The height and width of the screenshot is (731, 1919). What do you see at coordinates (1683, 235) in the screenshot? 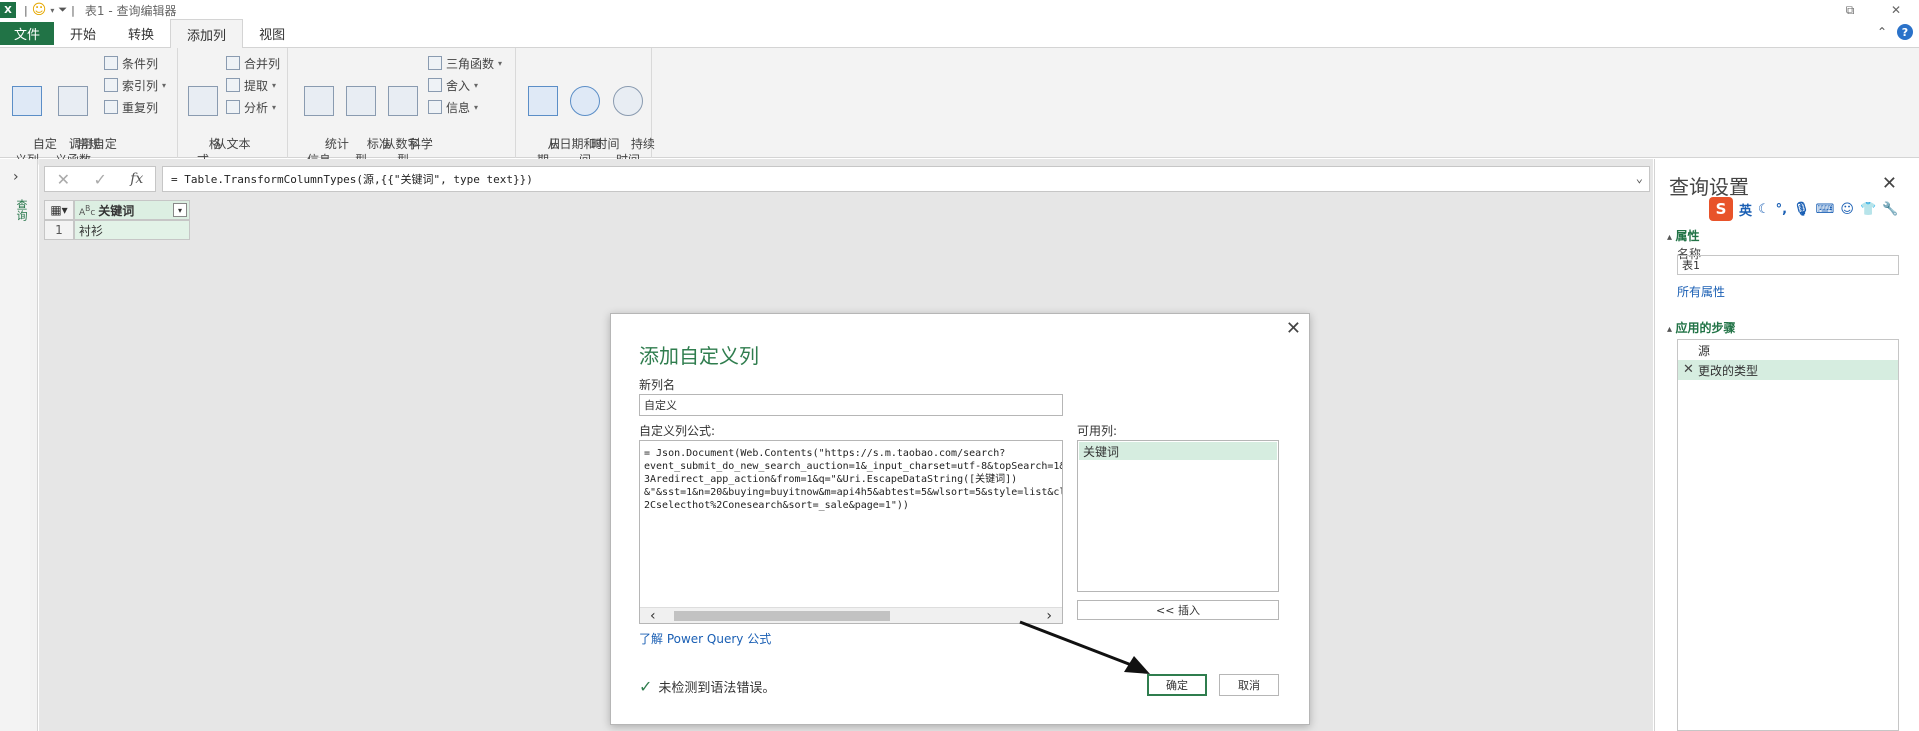
I see `properties-section-header: 属性` at bounding box center [1683, 235].